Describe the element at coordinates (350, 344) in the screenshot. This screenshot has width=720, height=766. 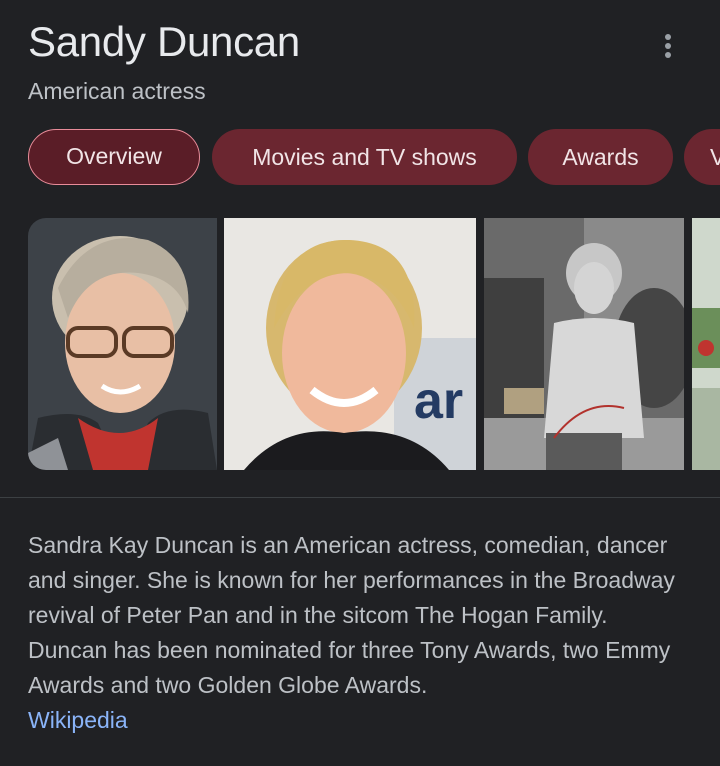
I see `photo-2: ar` at that location.